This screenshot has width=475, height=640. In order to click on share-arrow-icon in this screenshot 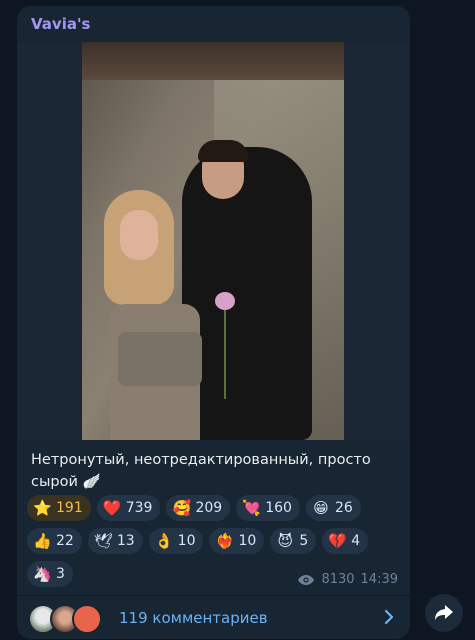, I will do `click(444, 612)`.